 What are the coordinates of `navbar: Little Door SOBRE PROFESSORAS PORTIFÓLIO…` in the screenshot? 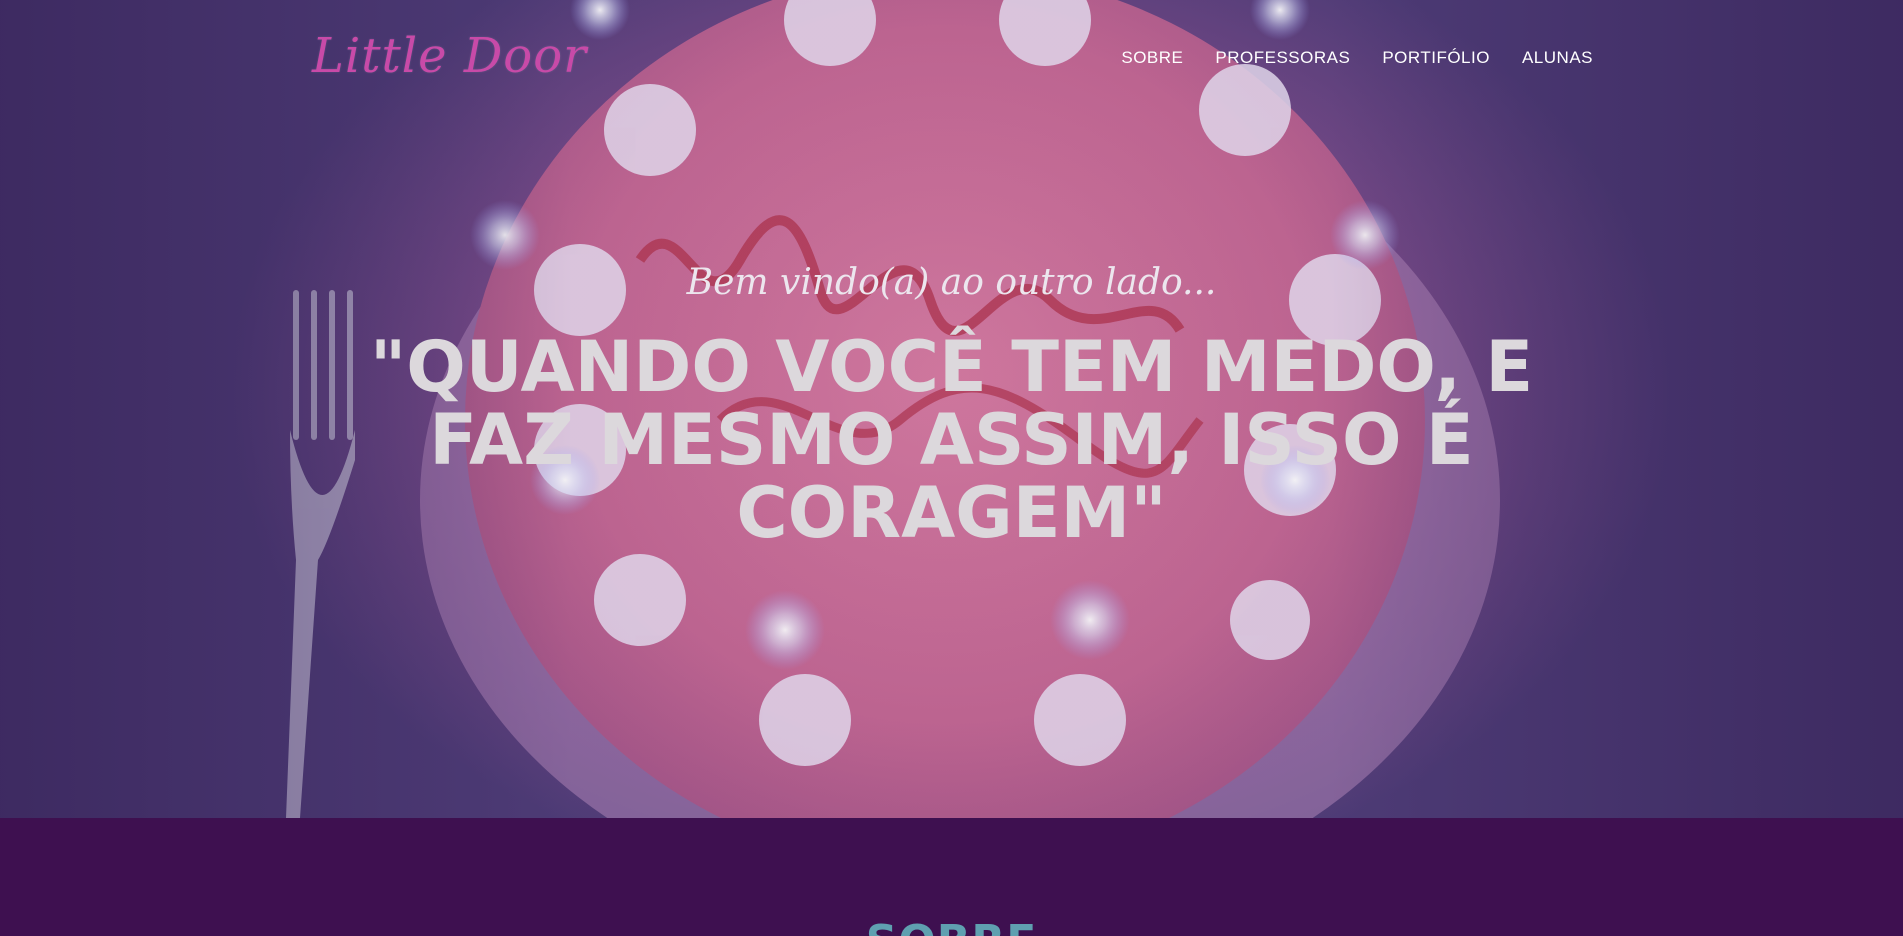 It's located at (951, 60).